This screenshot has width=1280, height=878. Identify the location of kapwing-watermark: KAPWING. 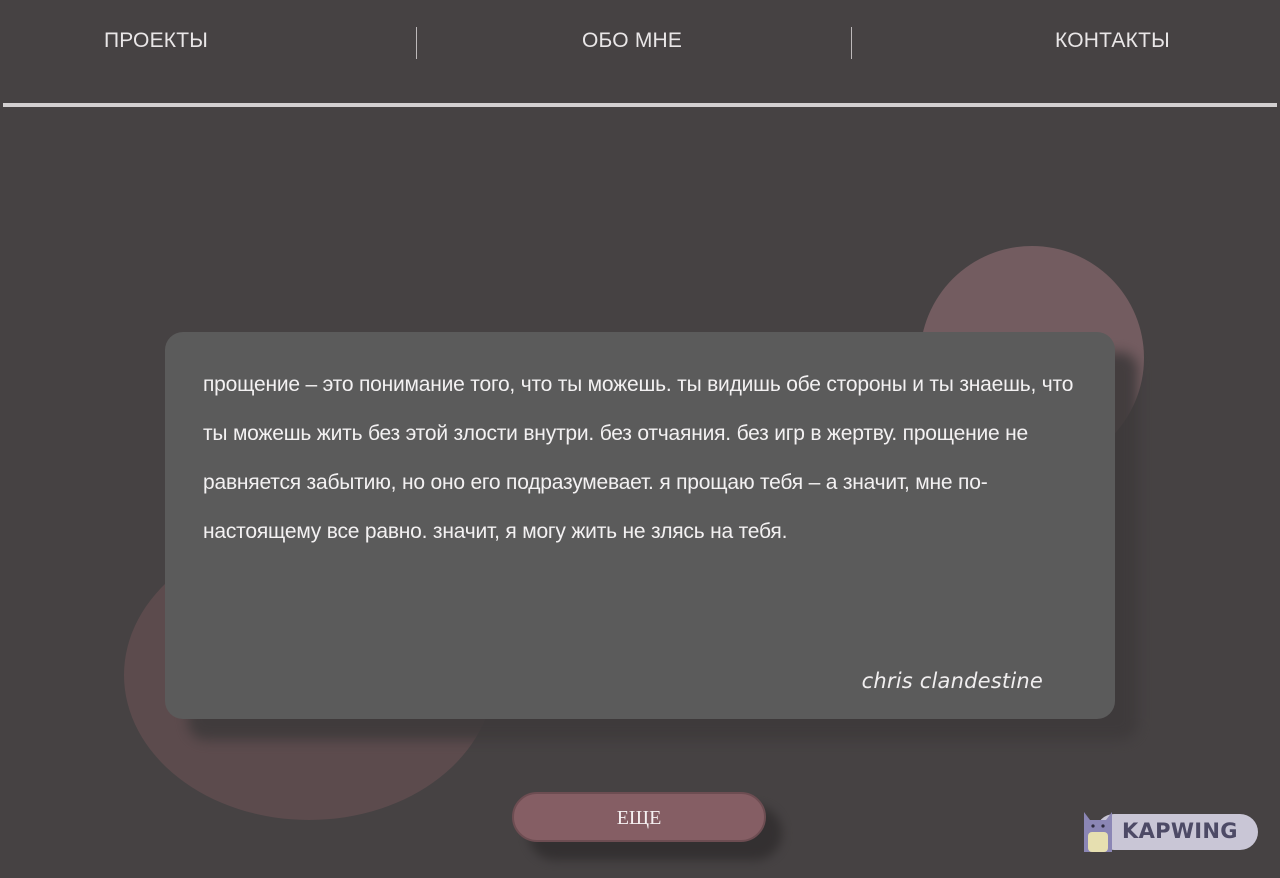
(1171, 830).